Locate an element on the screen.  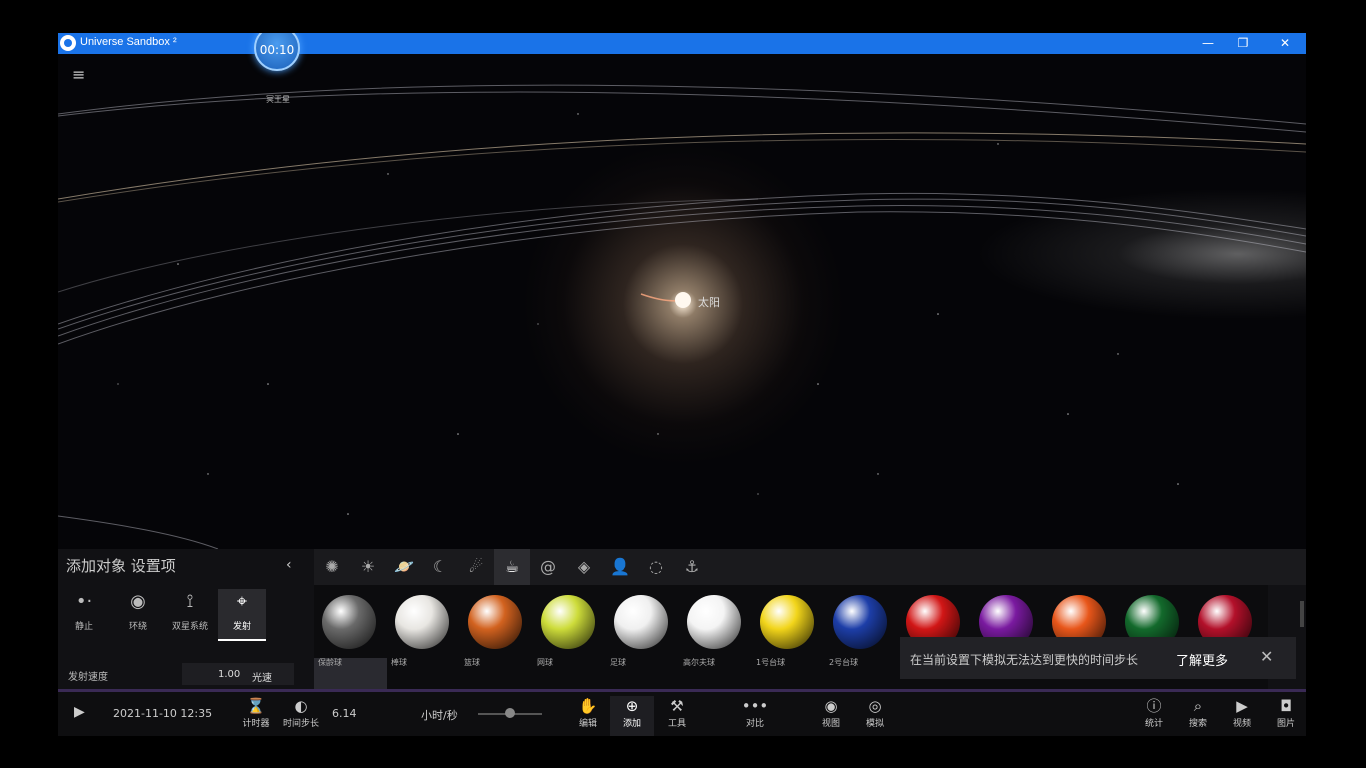
learn-more-link: 了解更多 is located at coordinates (1202, 659).